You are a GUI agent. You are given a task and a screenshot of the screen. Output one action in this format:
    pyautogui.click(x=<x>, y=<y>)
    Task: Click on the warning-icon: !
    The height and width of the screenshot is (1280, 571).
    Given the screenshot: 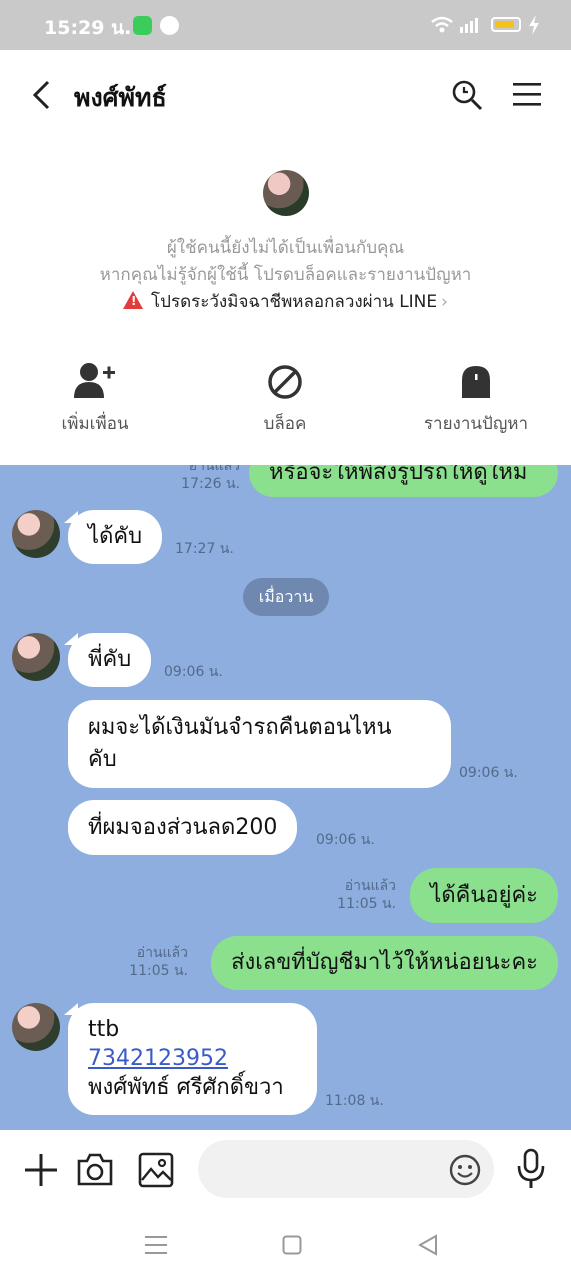 What is the action you would take?
    pyautogui.click(x=133, y=300)
    